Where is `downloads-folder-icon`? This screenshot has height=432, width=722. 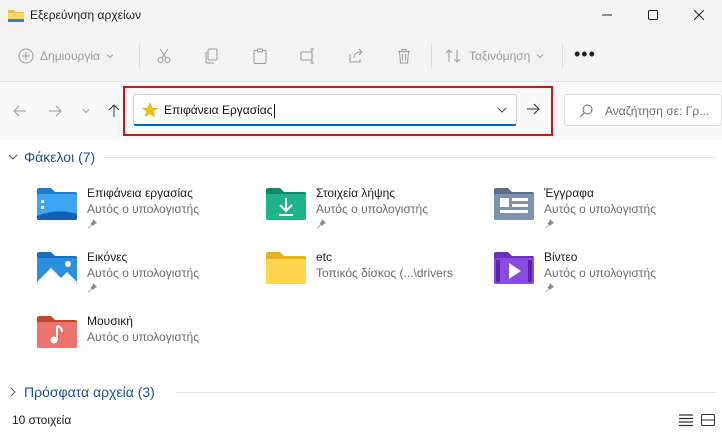 downloads-folder-icon is located at coordinates (286, 204).